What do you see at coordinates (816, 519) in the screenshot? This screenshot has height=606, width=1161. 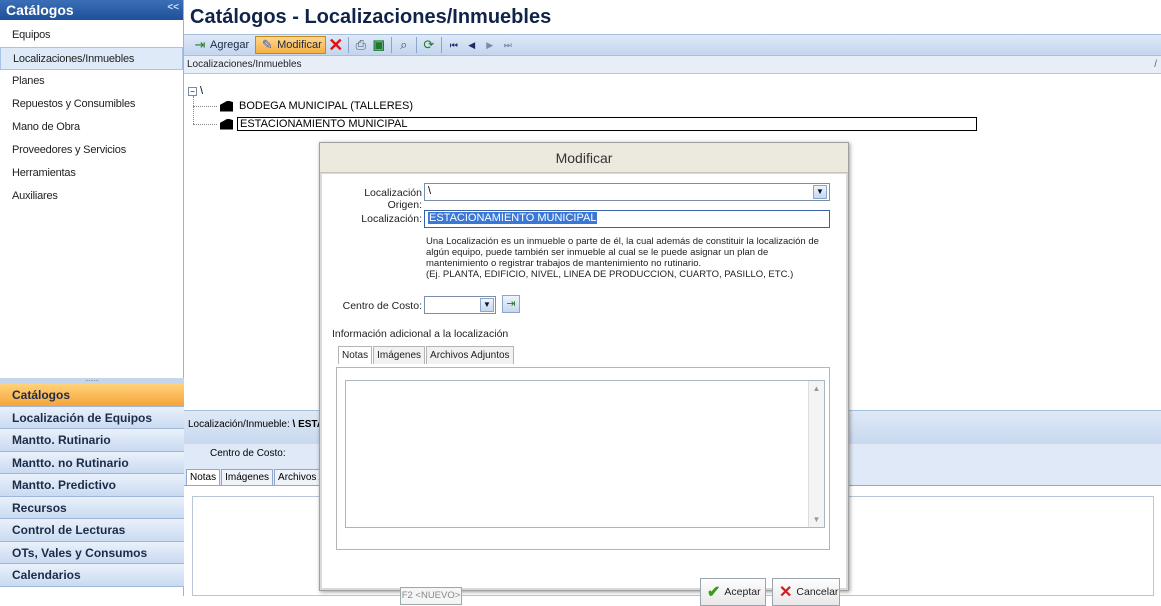 I see `scroll-down-icon: ▼` at bounding box center [816, 519].